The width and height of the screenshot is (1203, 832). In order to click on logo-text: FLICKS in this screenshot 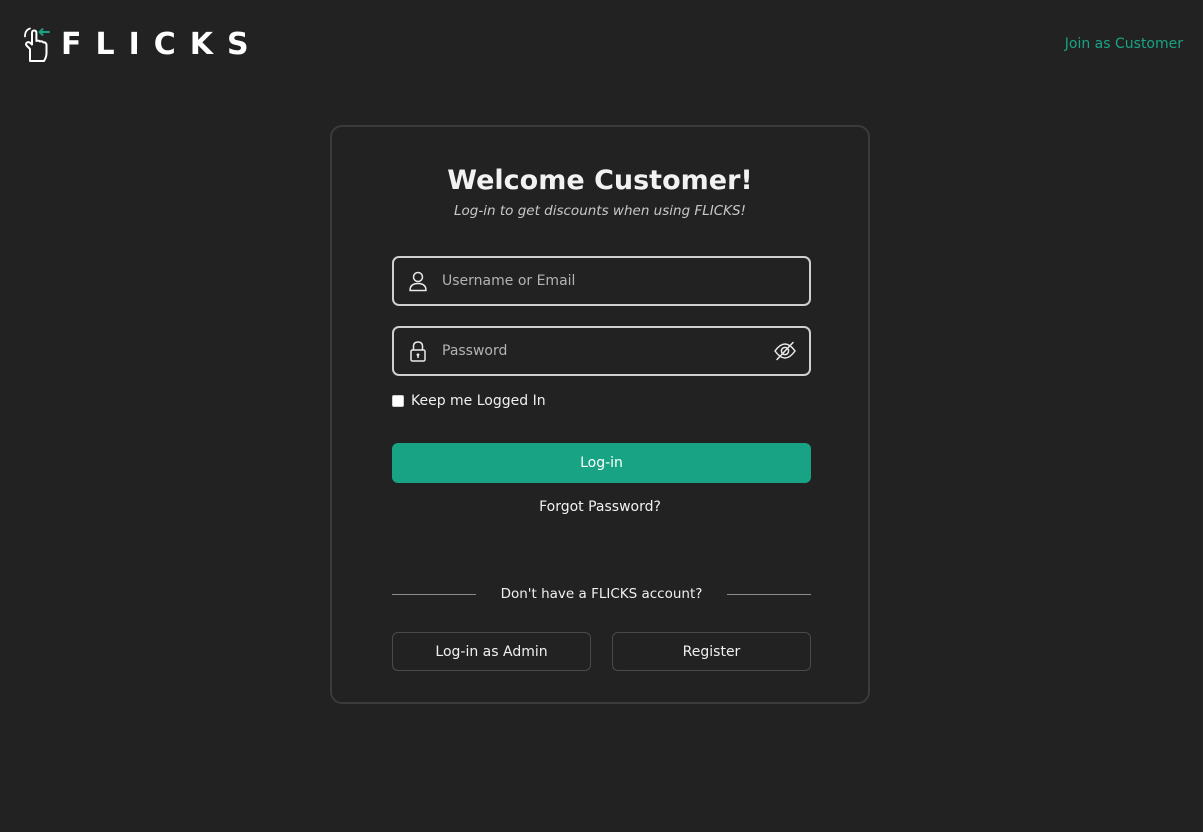, I will do `click(162, 44)`.